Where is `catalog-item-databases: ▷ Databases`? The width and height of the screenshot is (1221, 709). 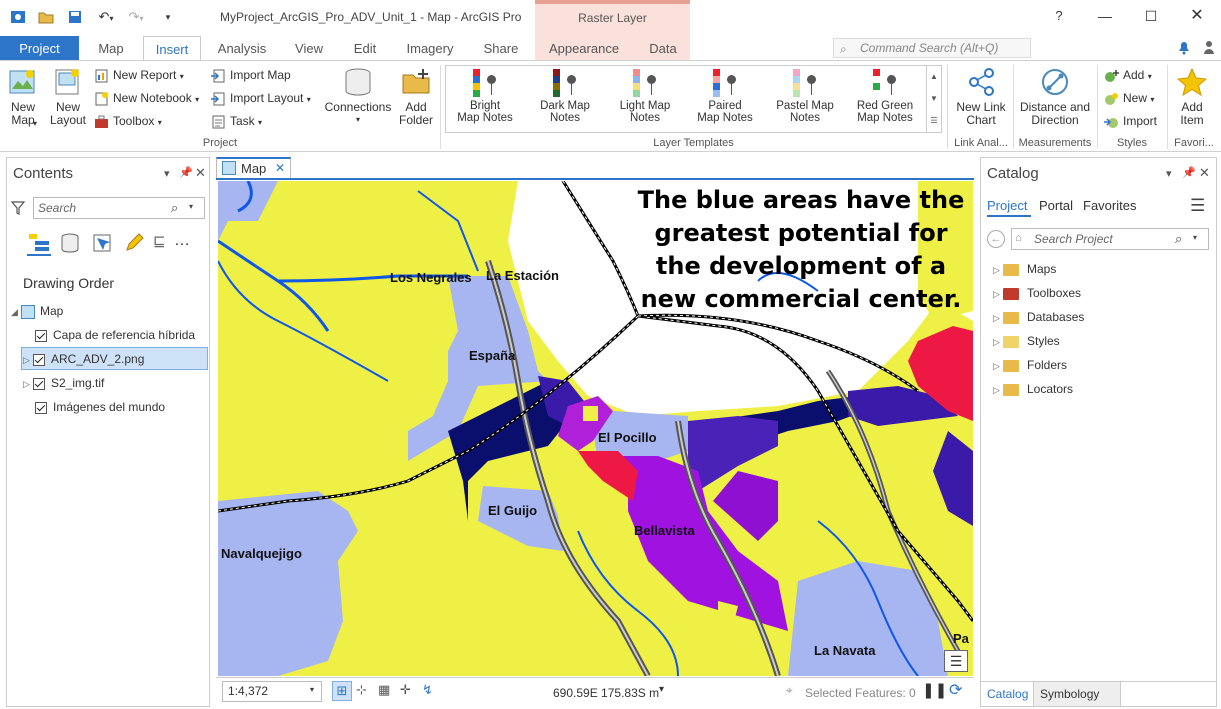
catalog-item-databases: ▷ Databases is located at coordinates (1038, 317).